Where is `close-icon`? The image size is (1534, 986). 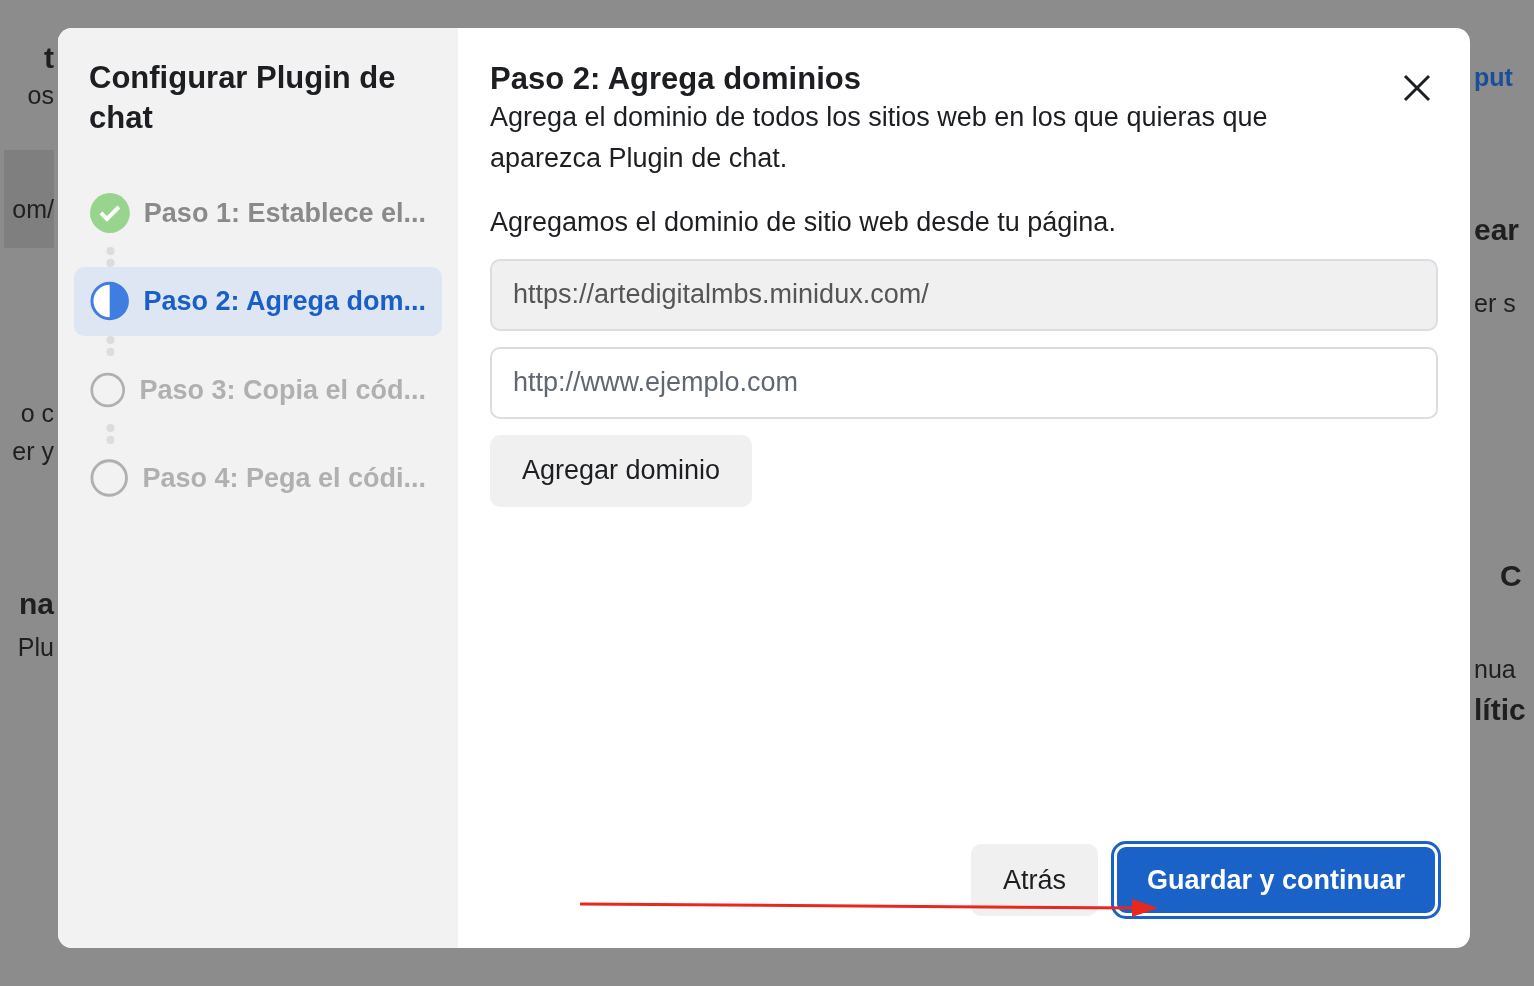 close-icon is located at coordinates (1417, 87).